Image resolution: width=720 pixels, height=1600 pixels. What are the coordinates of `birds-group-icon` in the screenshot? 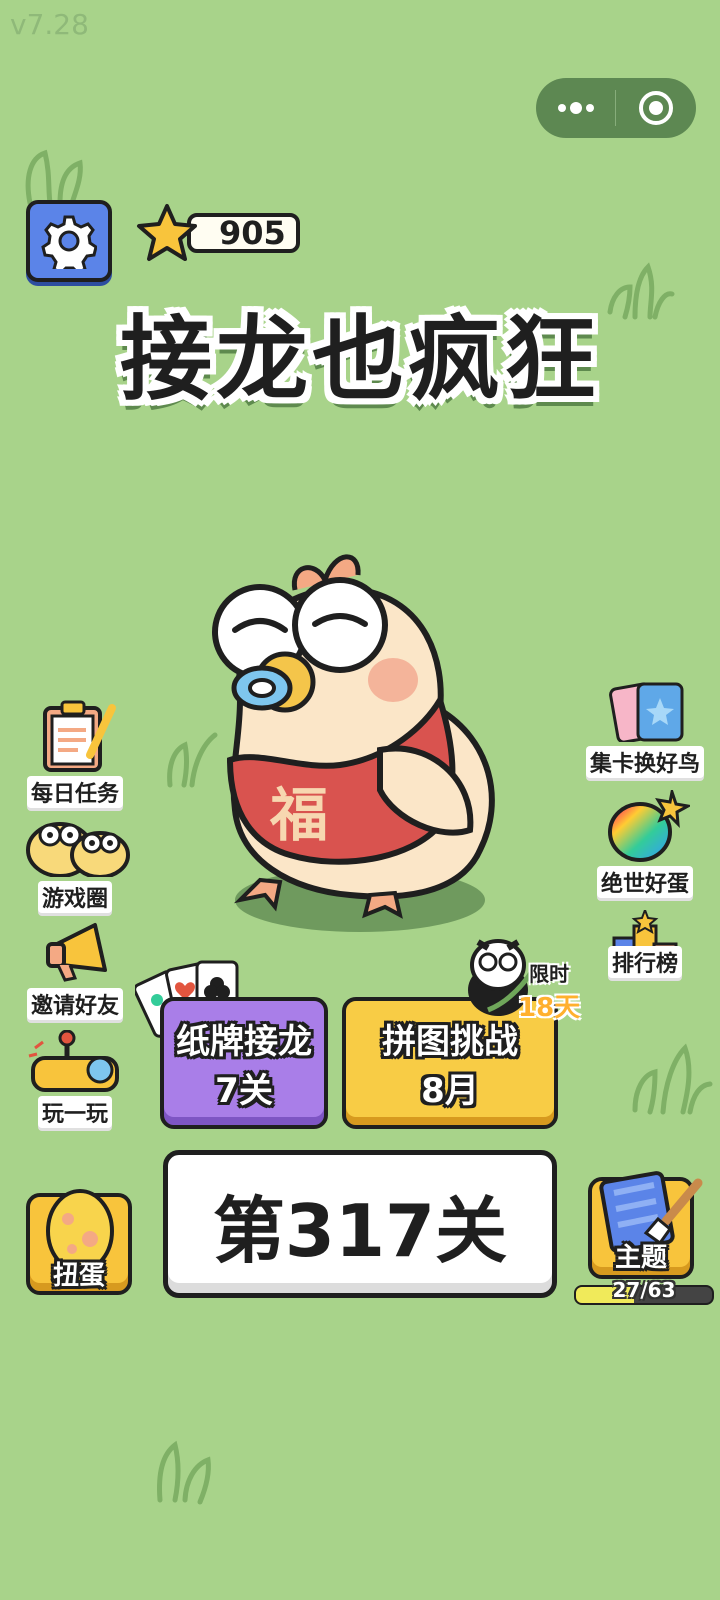 It's located at (78, 850).